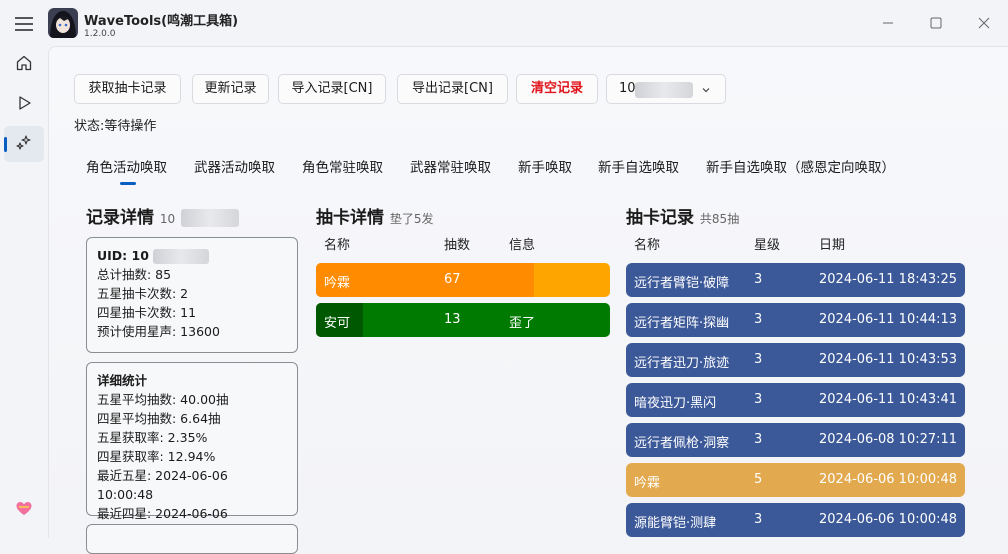 The image size is (1008, 554). What do you see at coordinates (767, 245) in the screenshot?
I see `records-header-star: 星级` at bounding box center [767, 245].